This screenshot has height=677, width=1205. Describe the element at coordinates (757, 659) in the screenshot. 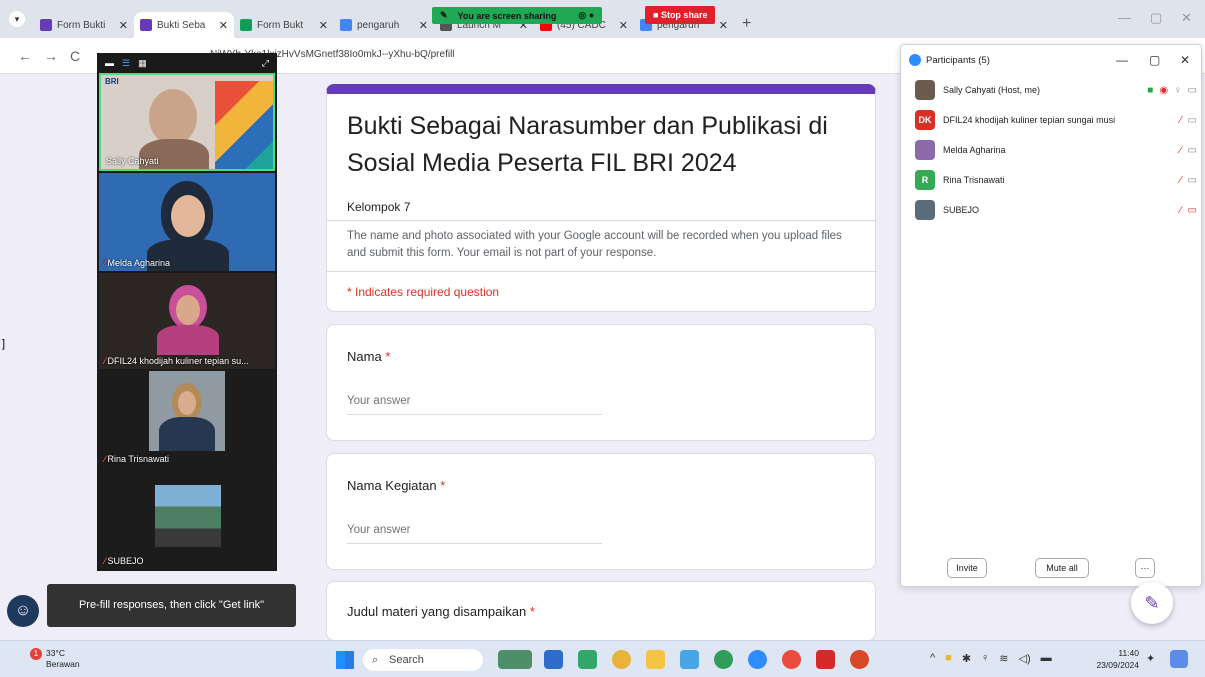

I see `zoom-app-icon` at that location.